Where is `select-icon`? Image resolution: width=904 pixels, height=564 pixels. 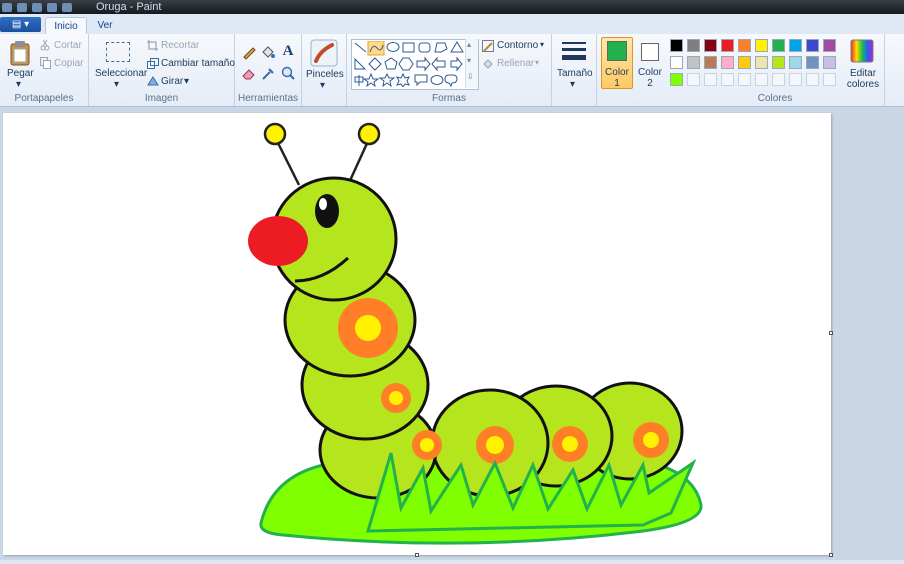
select-icon is located at coordinates (118, 52).